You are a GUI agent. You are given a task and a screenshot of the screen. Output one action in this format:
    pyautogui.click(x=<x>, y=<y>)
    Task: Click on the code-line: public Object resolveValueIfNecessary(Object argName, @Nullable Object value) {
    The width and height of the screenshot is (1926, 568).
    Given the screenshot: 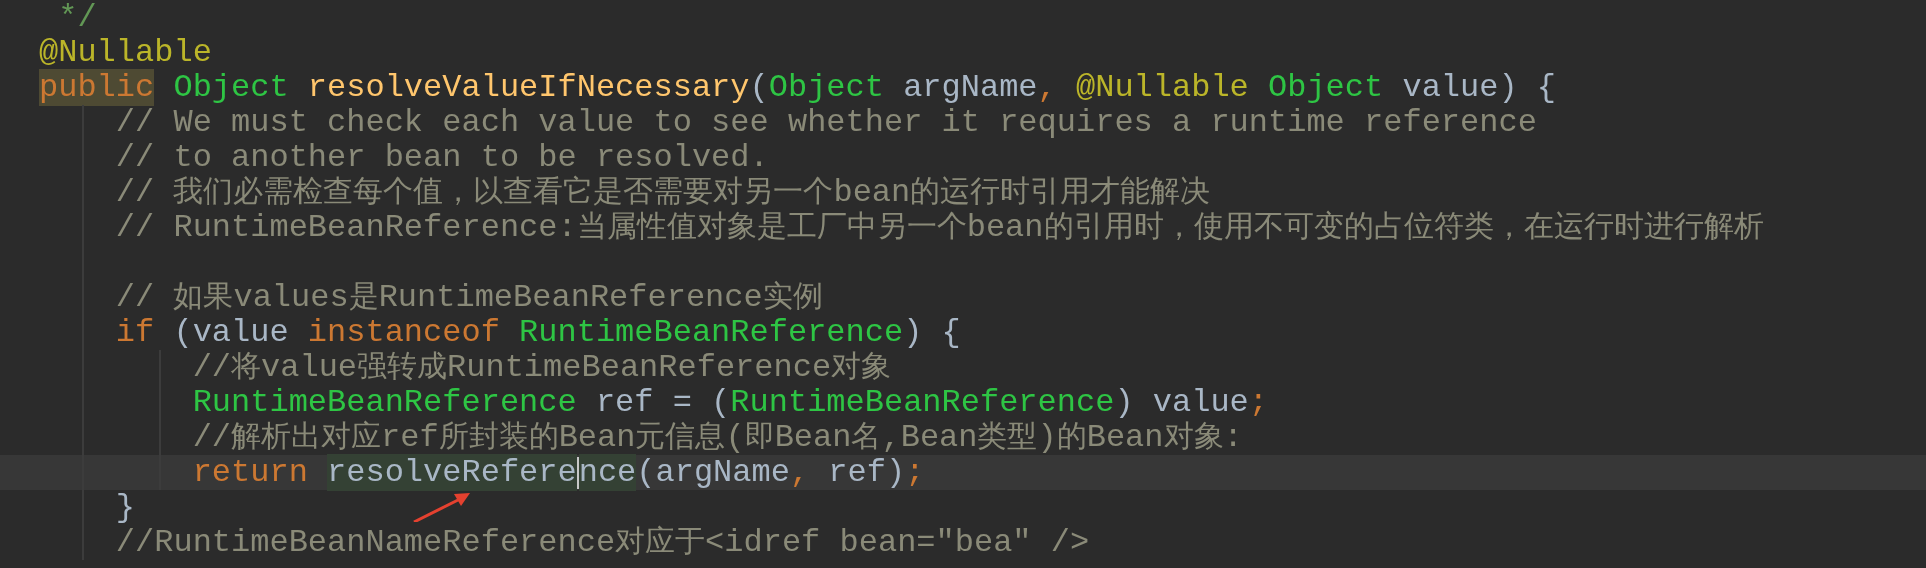 What is the action you would take?
    pyautogui.click(x=798, y=87)
    